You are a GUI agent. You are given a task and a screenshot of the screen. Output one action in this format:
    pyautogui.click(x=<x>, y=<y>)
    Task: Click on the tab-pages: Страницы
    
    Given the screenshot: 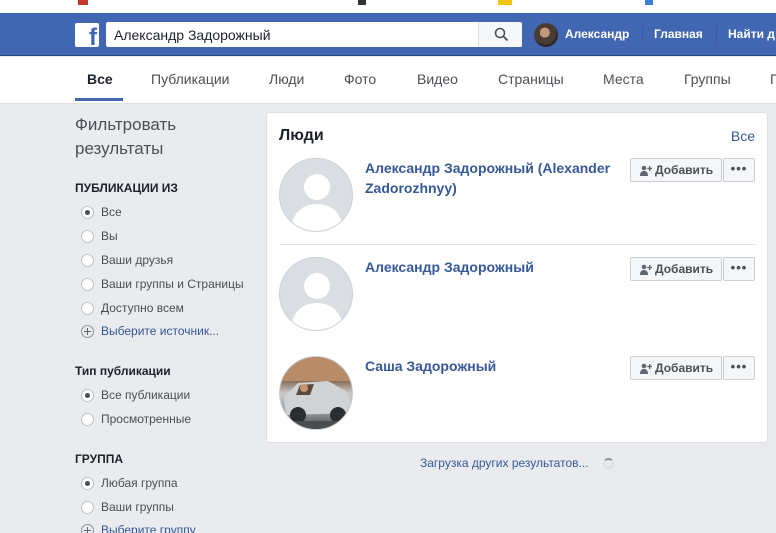 What is the action you would take?
    pyautogui.click(x=531, y=79)
    